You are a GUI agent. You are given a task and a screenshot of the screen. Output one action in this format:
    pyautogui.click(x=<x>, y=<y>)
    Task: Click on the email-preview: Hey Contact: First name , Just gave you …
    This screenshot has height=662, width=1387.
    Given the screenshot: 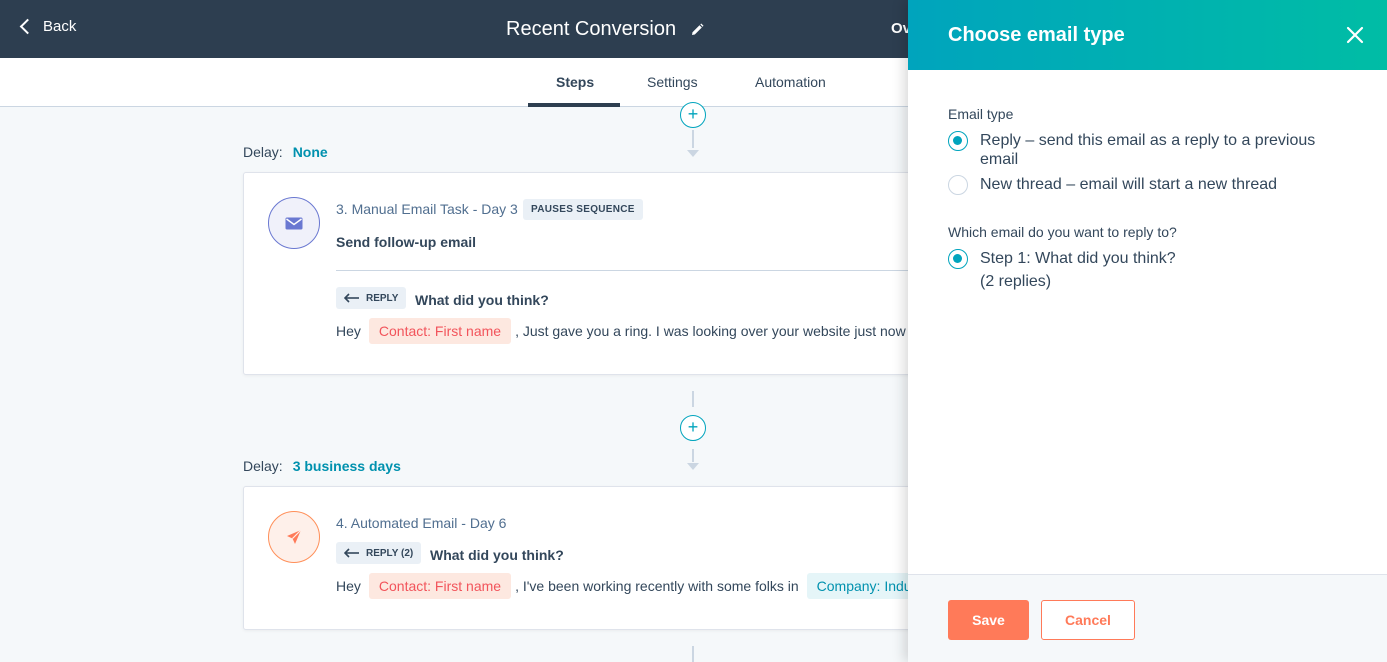 What is the action you would take?
    pyautogui.click(x=626, y=331)
    